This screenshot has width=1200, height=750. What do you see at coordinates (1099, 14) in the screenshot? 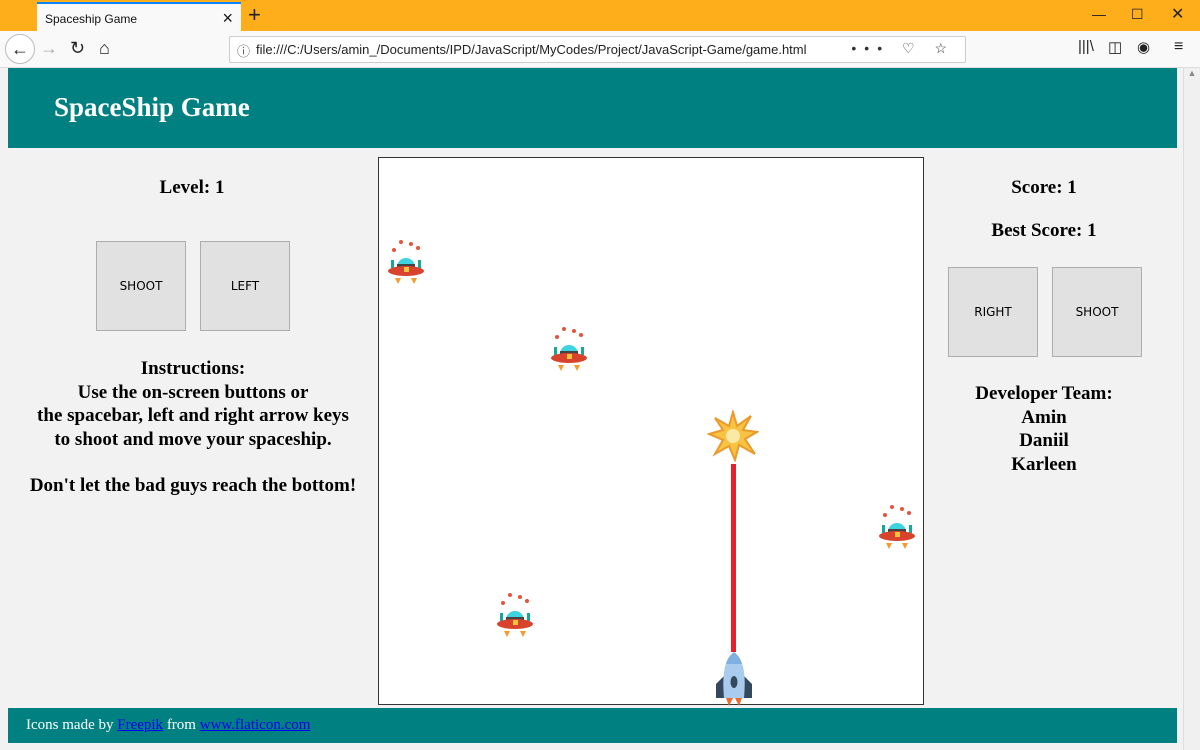
I see `minimize-icon: —` at bounding box center [1099, 14].